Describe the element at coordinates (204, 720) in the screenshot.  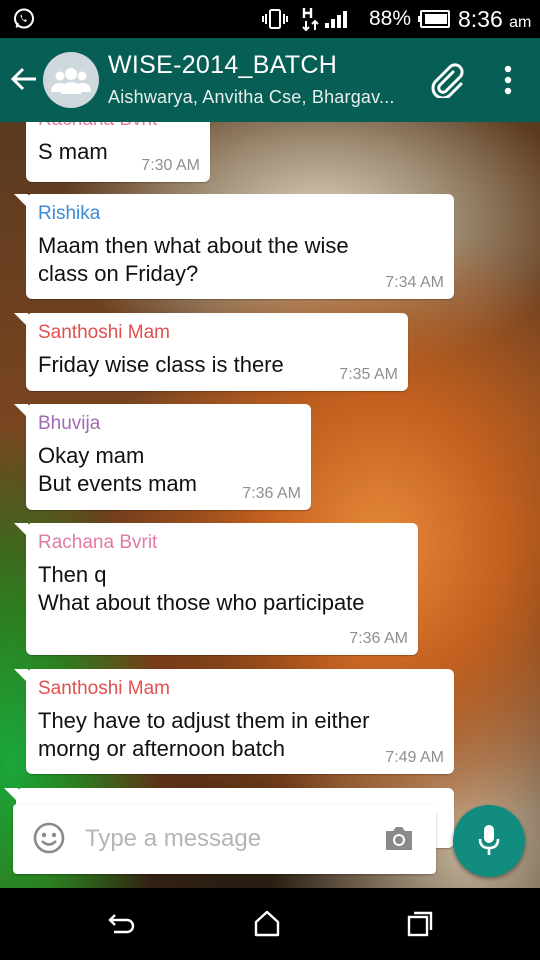
I see `message-text: They have to adjust them in either` at that location.